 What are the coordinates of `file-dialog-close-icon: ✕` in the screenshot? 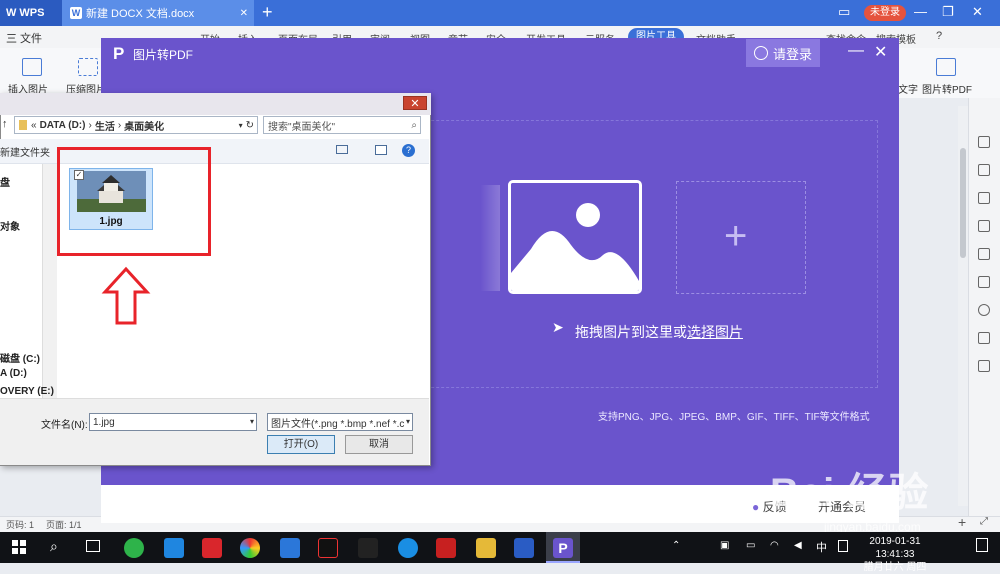 It's located at (415, 103).